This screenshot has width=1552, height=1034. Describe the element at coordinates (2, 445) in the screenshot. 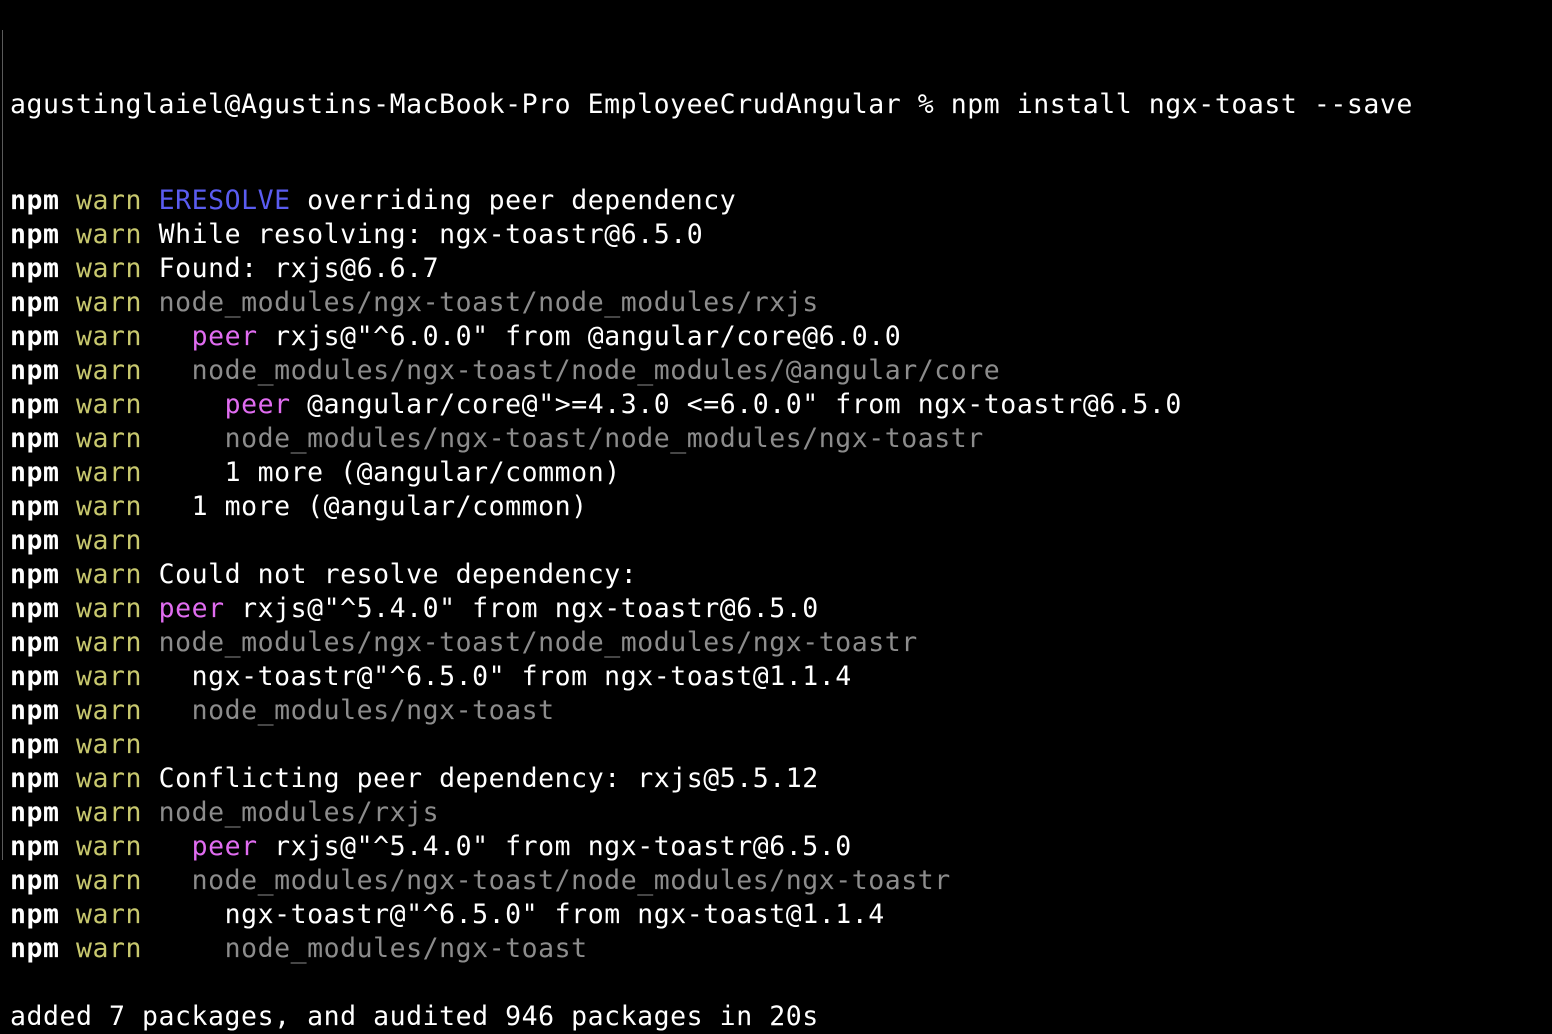

I see `terminal-left-edge` at that location.